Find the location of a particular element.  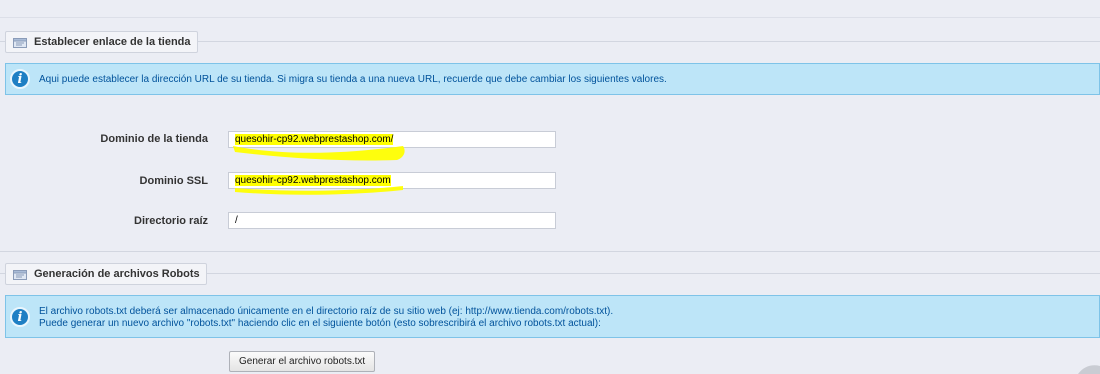

root-directory-label: Directorio raíz is located at coordinates (171, 221).